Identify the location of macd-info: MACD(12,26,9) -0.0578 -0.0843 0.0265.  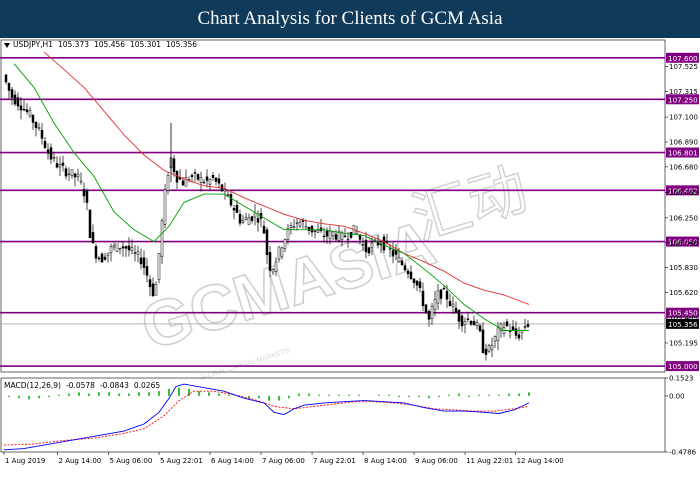
(82, 385).